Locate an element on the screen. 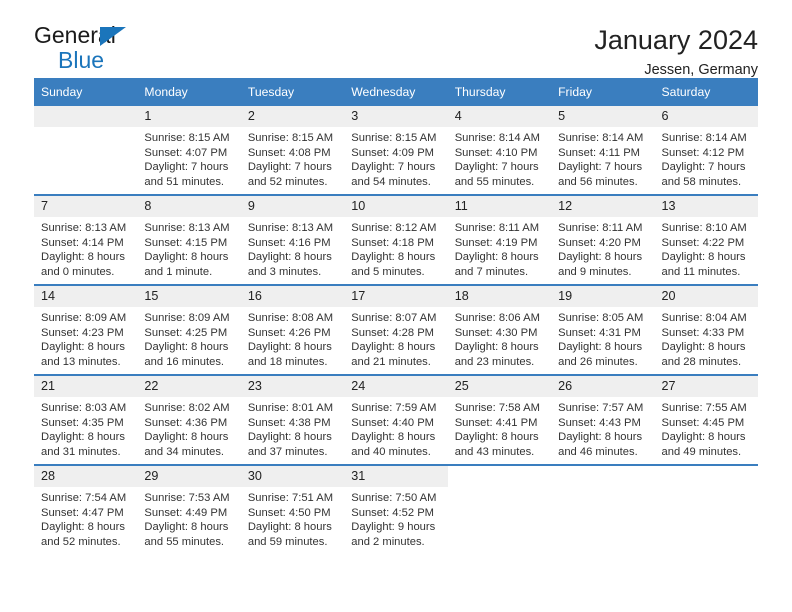 The width and height of the screenshot is (792, 612). sunrise-text: Sunrise: 7:57 AM is located at coordinates (601, 408).